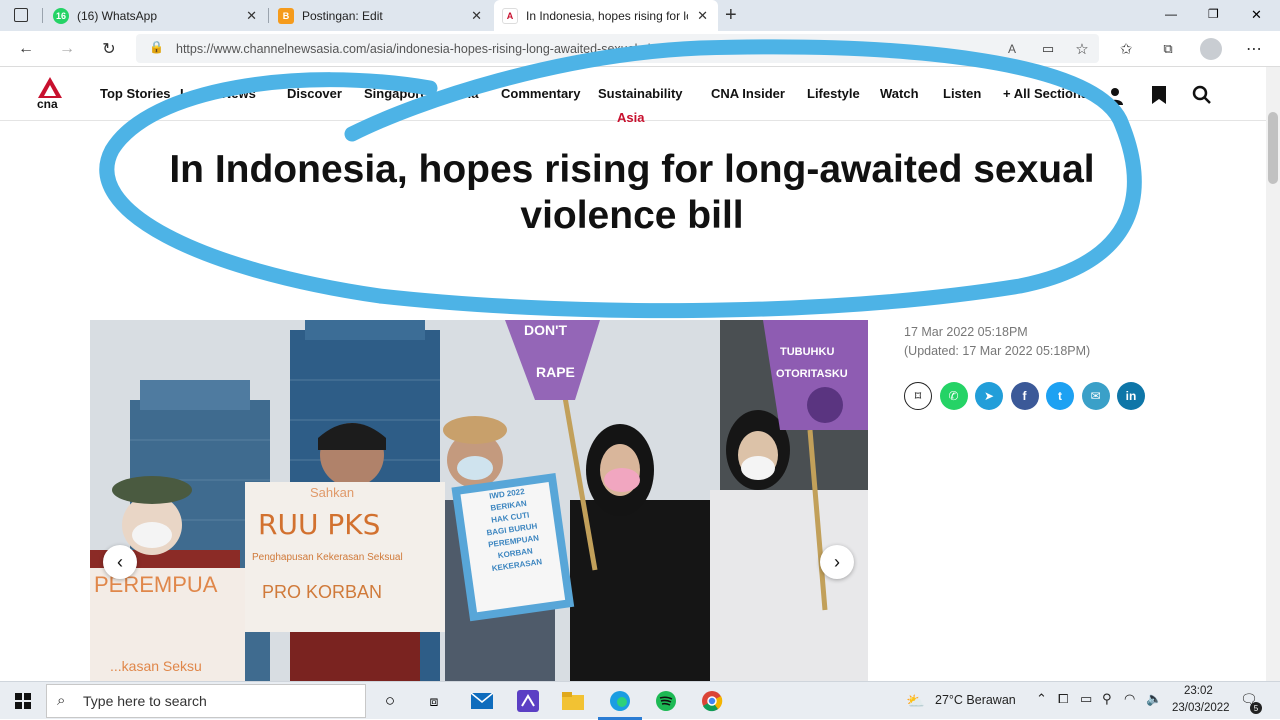  I want to click on vs-glyph, so click(528, 701).